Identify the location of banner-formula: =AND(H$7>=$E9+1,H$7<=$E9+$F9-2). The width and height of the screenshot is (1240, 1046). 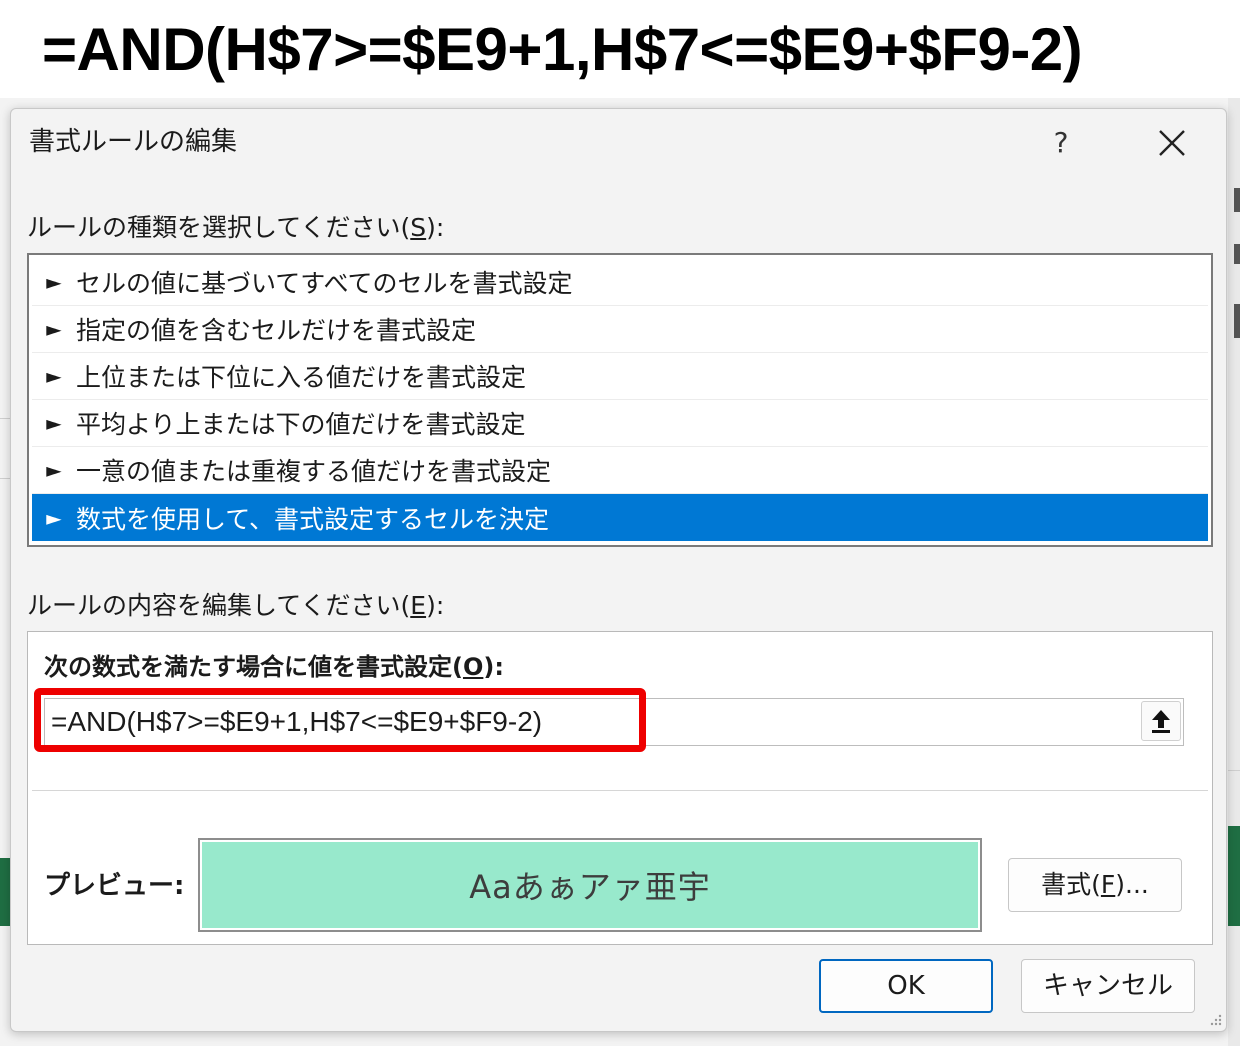
(562, 49).